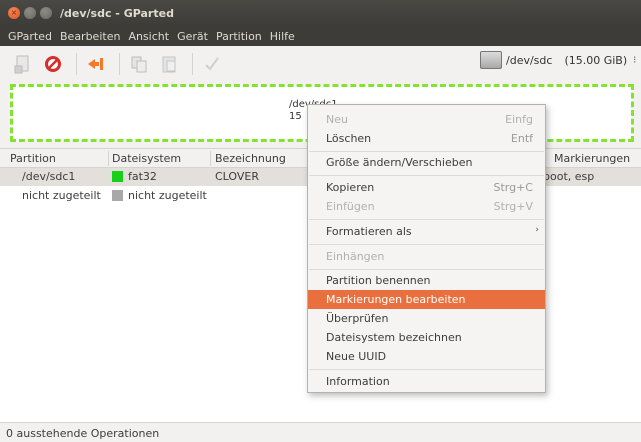 This screenshot has width=641, height=442. I want to click on paste-icon, so click(169, 64).